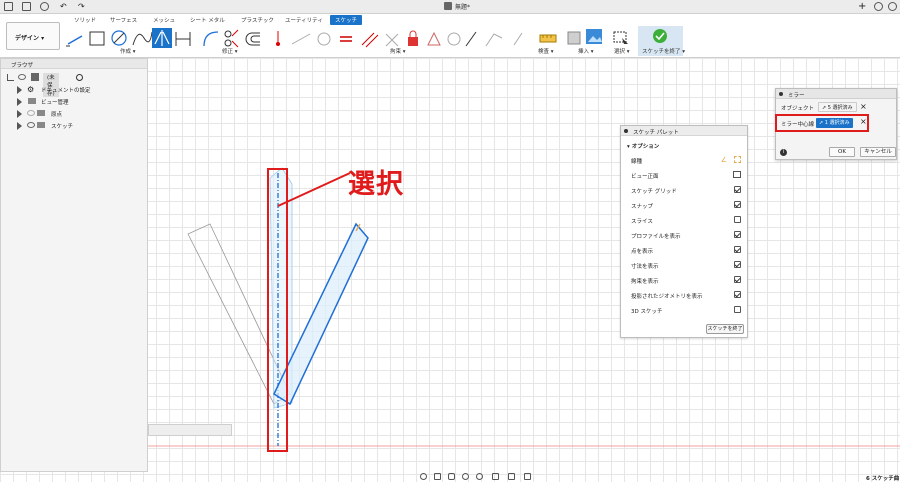 The height and width of the screenshot is (482, 900). Describe the element at coordinates (44, 6) in the screenshot. I see `save-icon` at that location.